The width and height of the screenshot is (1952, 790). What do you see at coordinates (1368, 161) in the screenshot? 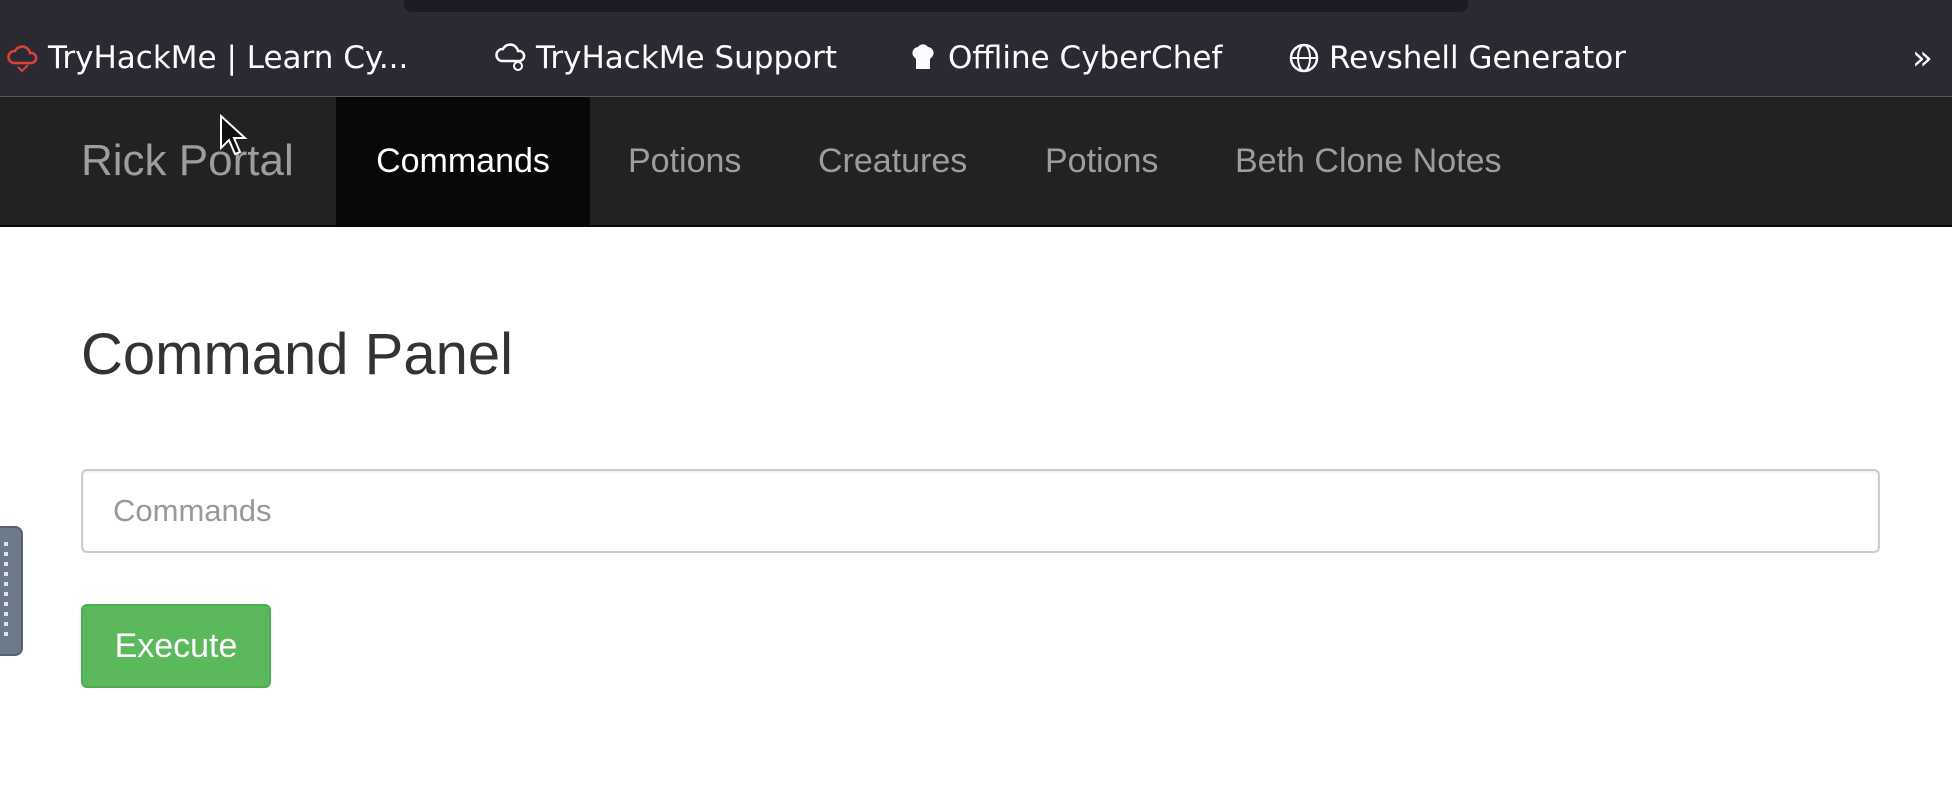
I see `nav-item-beth-clone-notes: Beth Clone Notes` at bounding box center [1368, 161].